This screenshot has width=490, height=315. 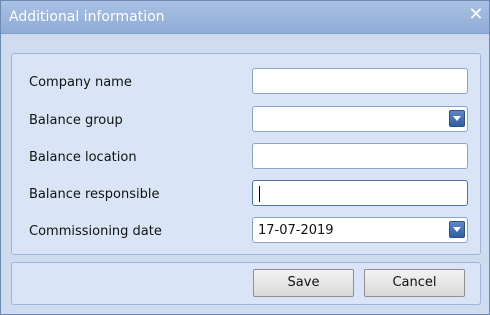 What do you see at coordinates (246, 83) in the screenshot?
I see `company-name-row: Company name` at bounding box center [246, 83].